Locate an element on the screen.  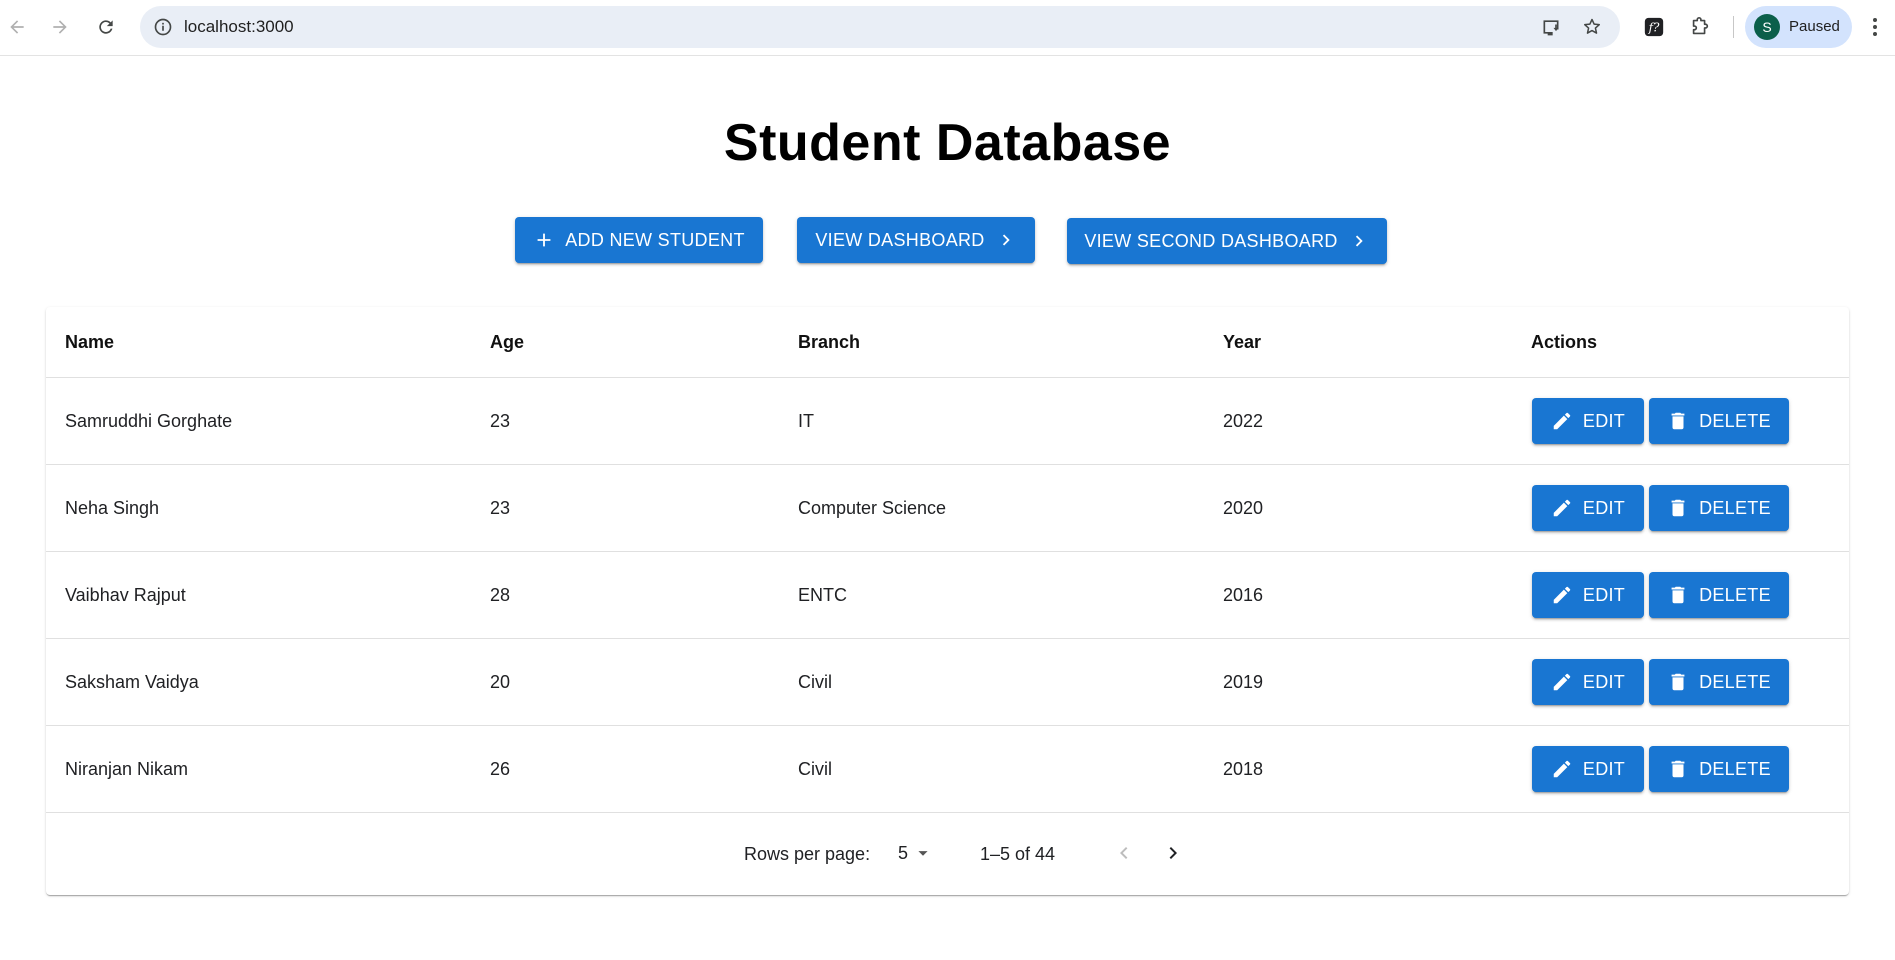
address-bar: localhost:3000 is located at coordinates (880, 27).